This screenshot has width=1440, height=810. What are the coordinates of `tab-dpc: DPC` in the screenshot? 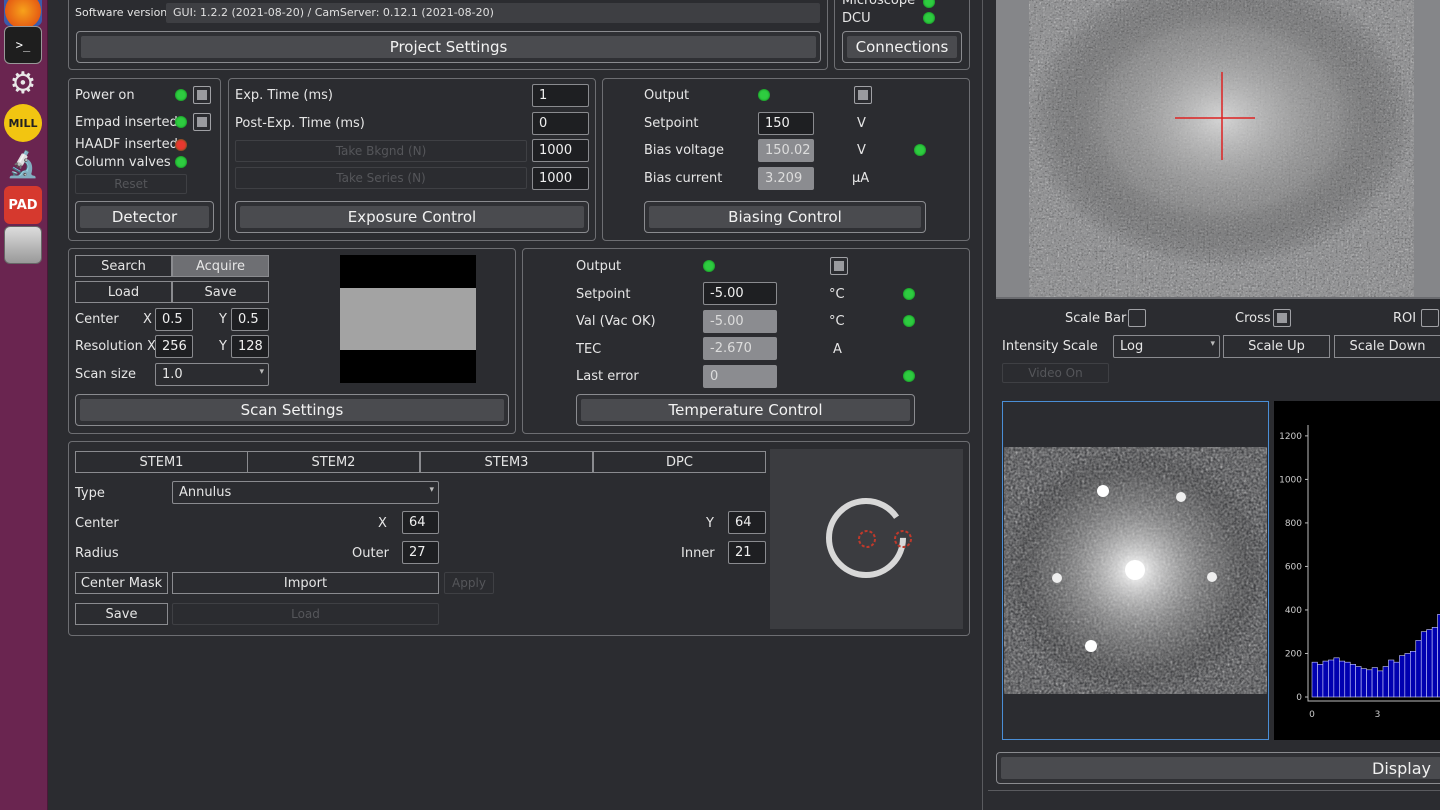 It's located at (679, 462).